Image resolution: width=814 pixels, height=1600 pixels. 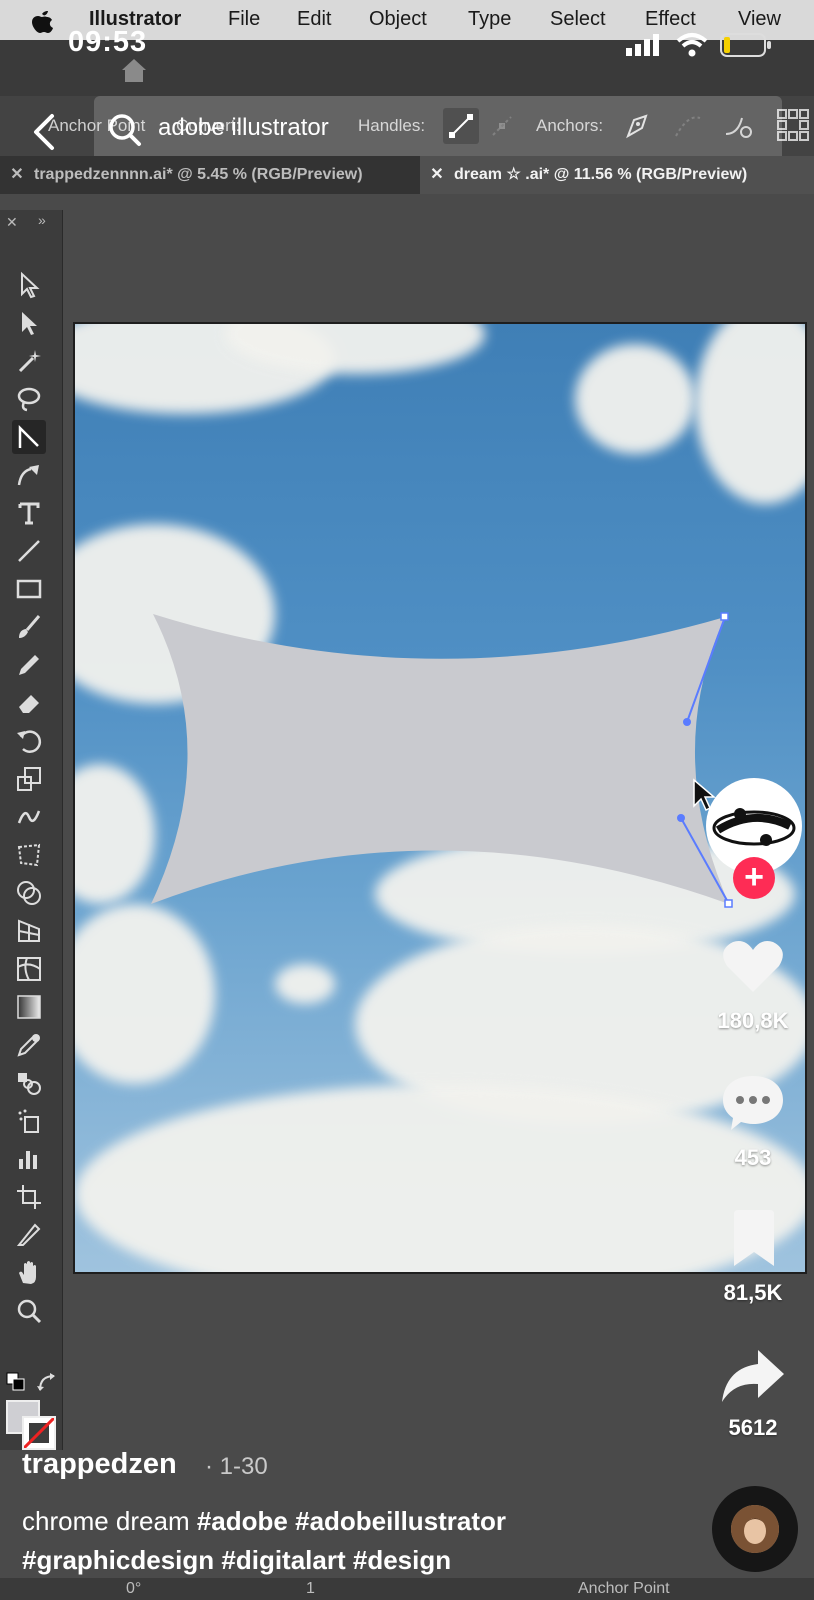 What do you see at coordinates (45, 132) in the screenshot?
I see `back-icon` at bounding box center [45, 132].